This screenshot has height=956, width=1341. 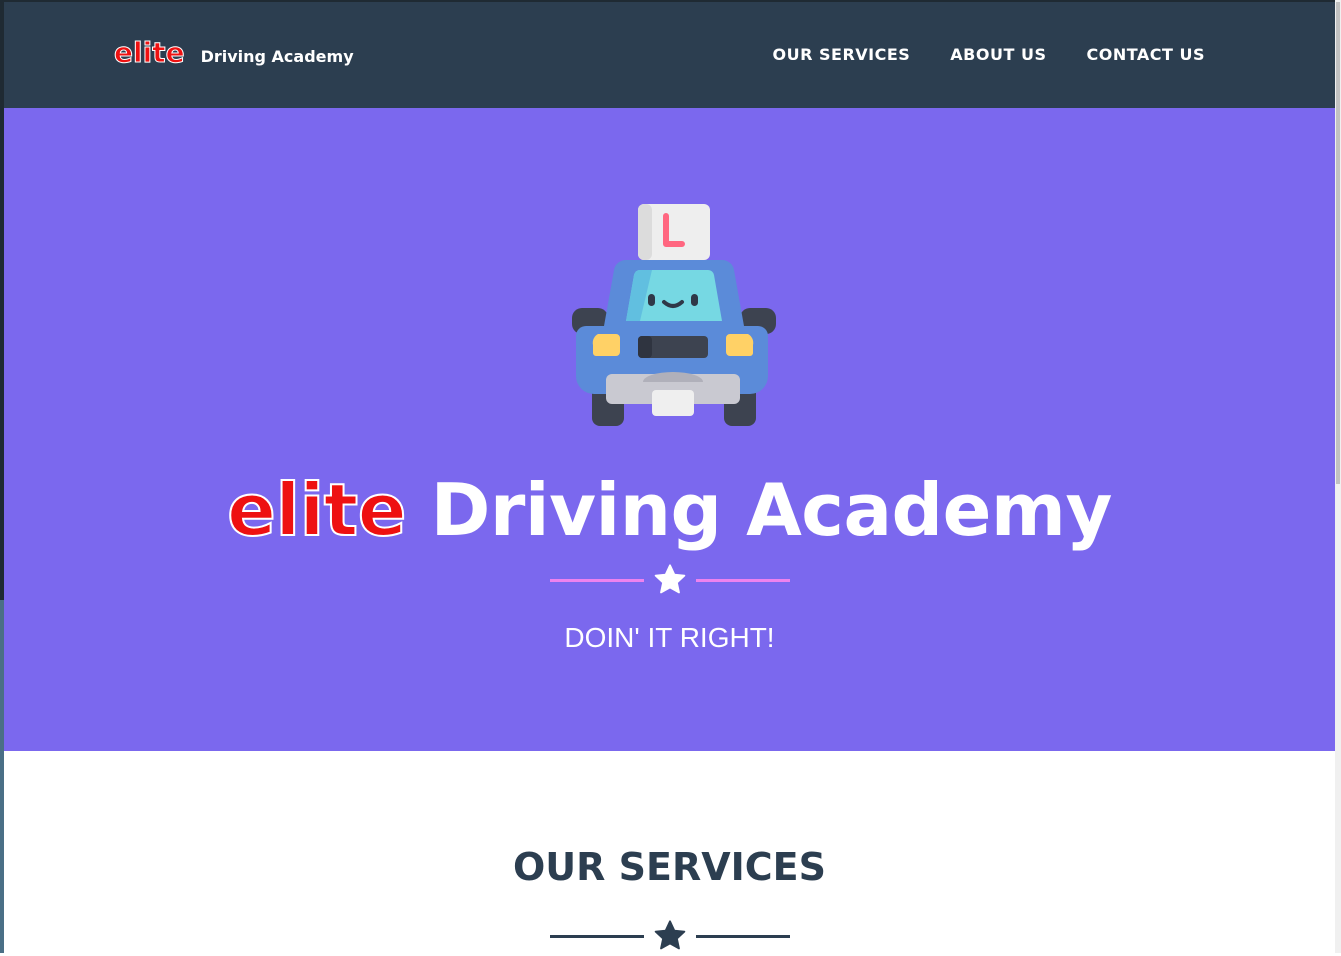 What do you see at coordinates (842, 54) in the screenshot?
I see `nav-link-our-services: OUR SERVICES` at bounding box center [842, 54].